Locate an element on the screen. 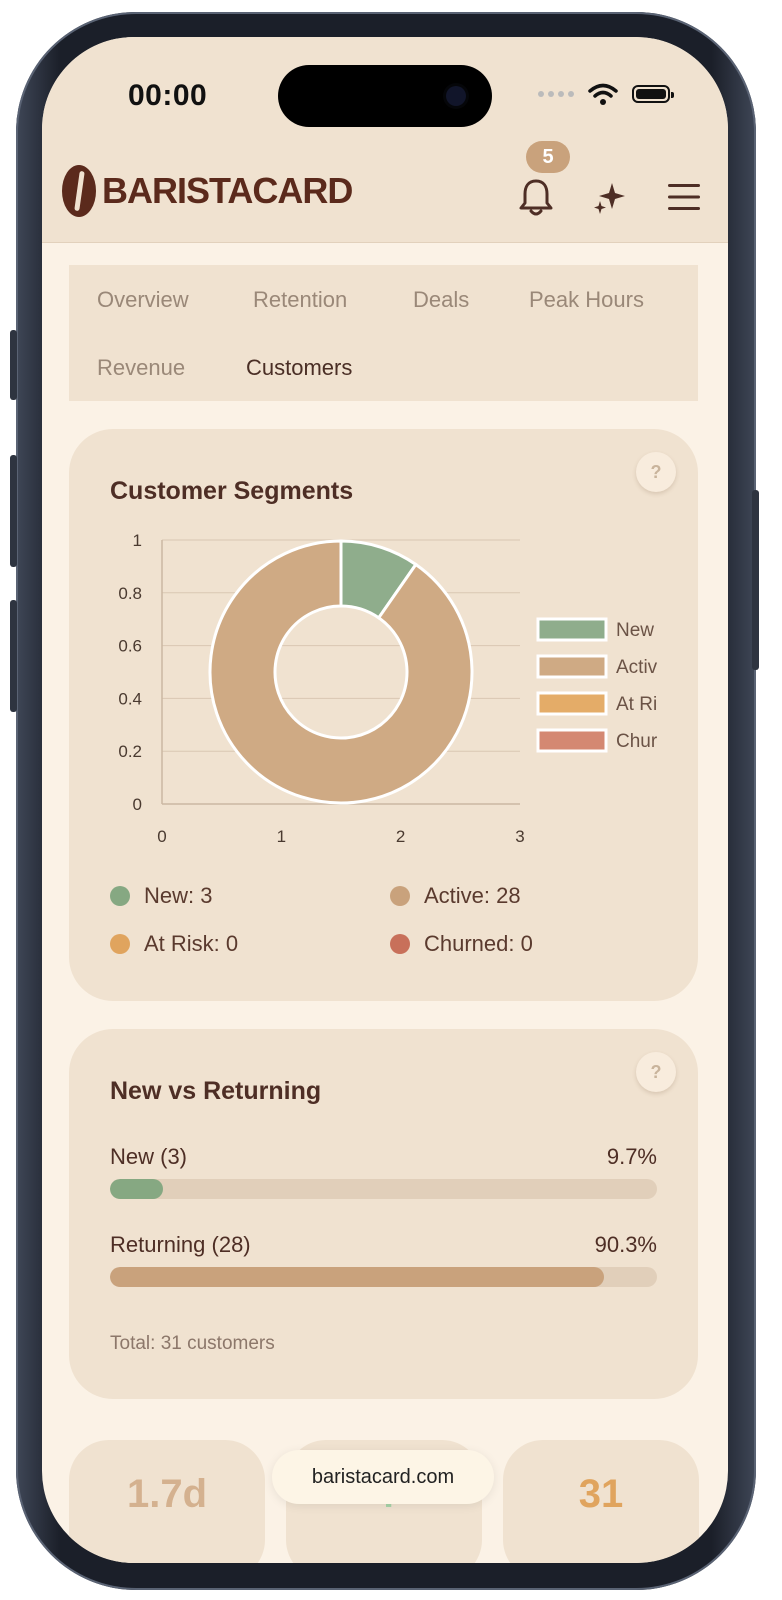 This screenshot has width=782, height=1600. new-bar-label: New (3) is located at coordinates (149, 1156).